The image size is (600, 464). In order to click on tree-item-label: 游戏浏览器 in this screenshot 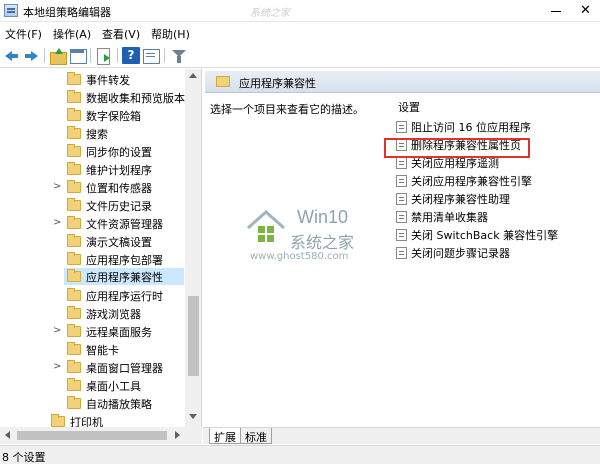, I will do `click(113, 314)`.